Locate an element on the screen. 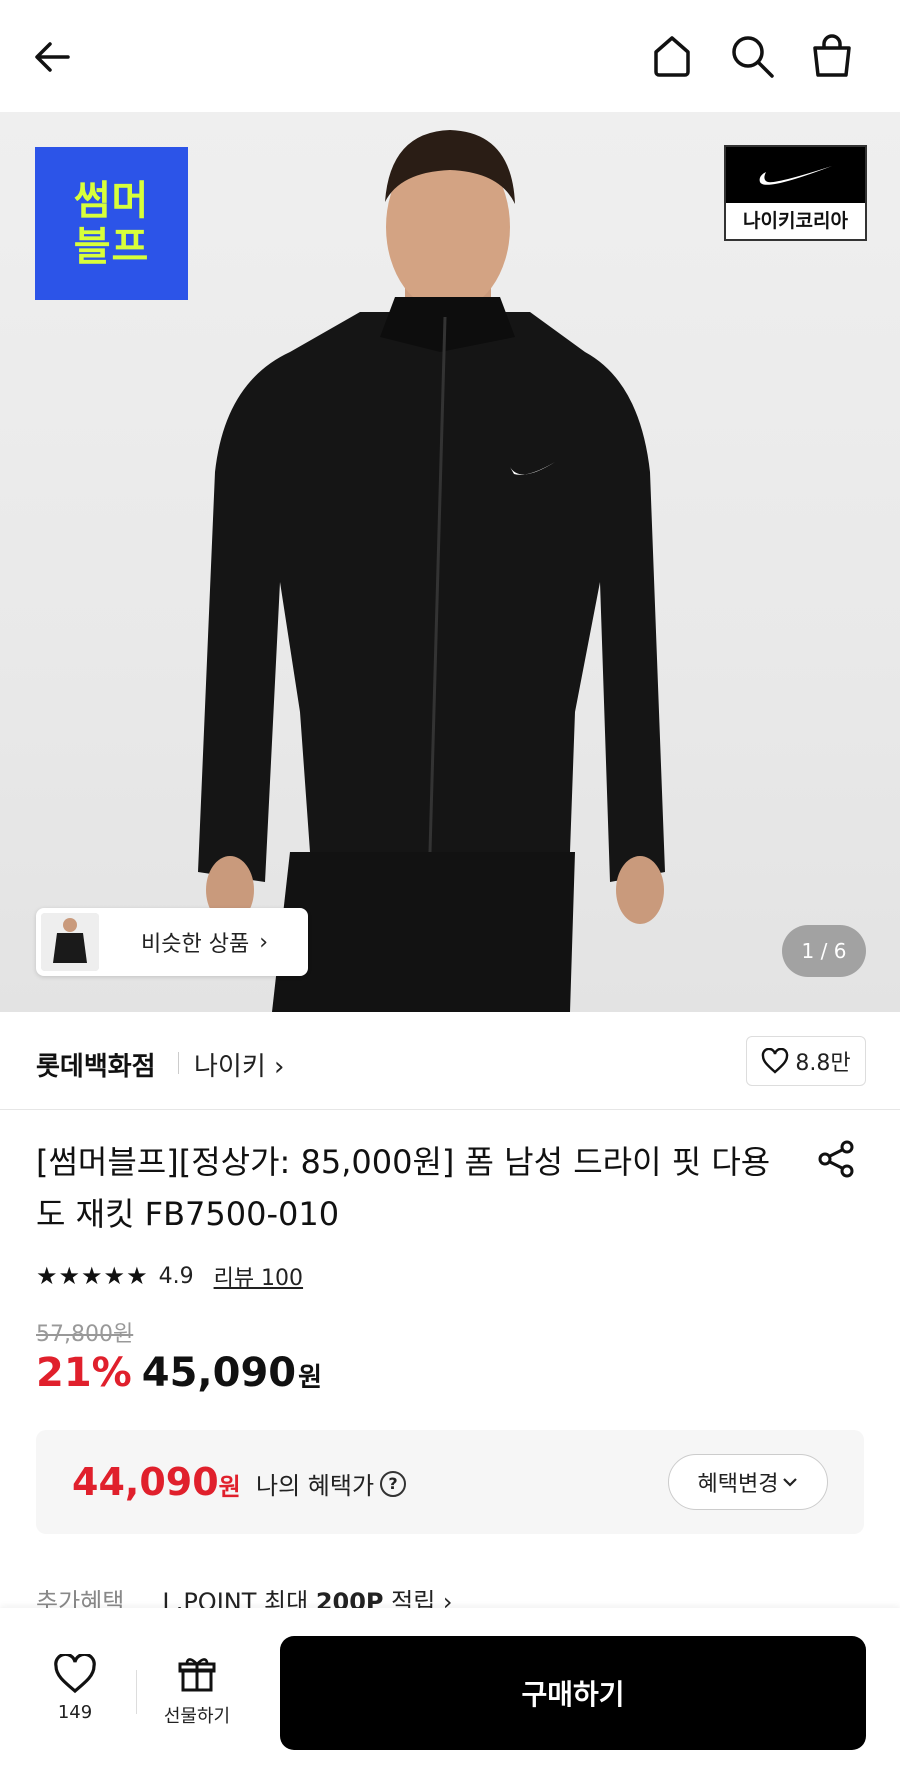 The height and width of the screenshot is (1775, 900). my-benefit-price-box: 44,090원 나의 혜택가 ? 혜택변경 is located at coordinates (450, 1482).